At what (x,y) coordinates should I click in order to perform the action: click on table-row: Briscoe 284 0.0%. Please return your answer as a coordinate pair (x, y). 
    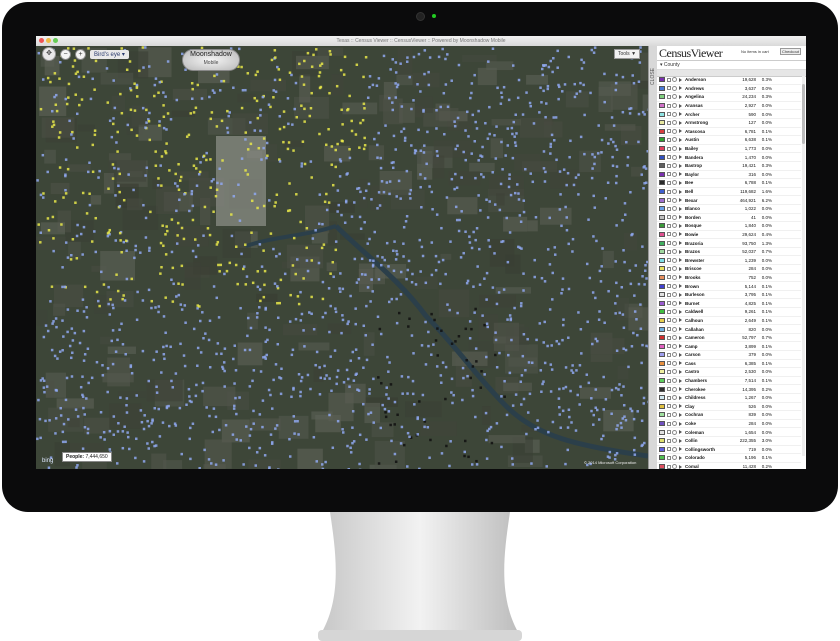
    Looking at the image, I should click on (729, 269).